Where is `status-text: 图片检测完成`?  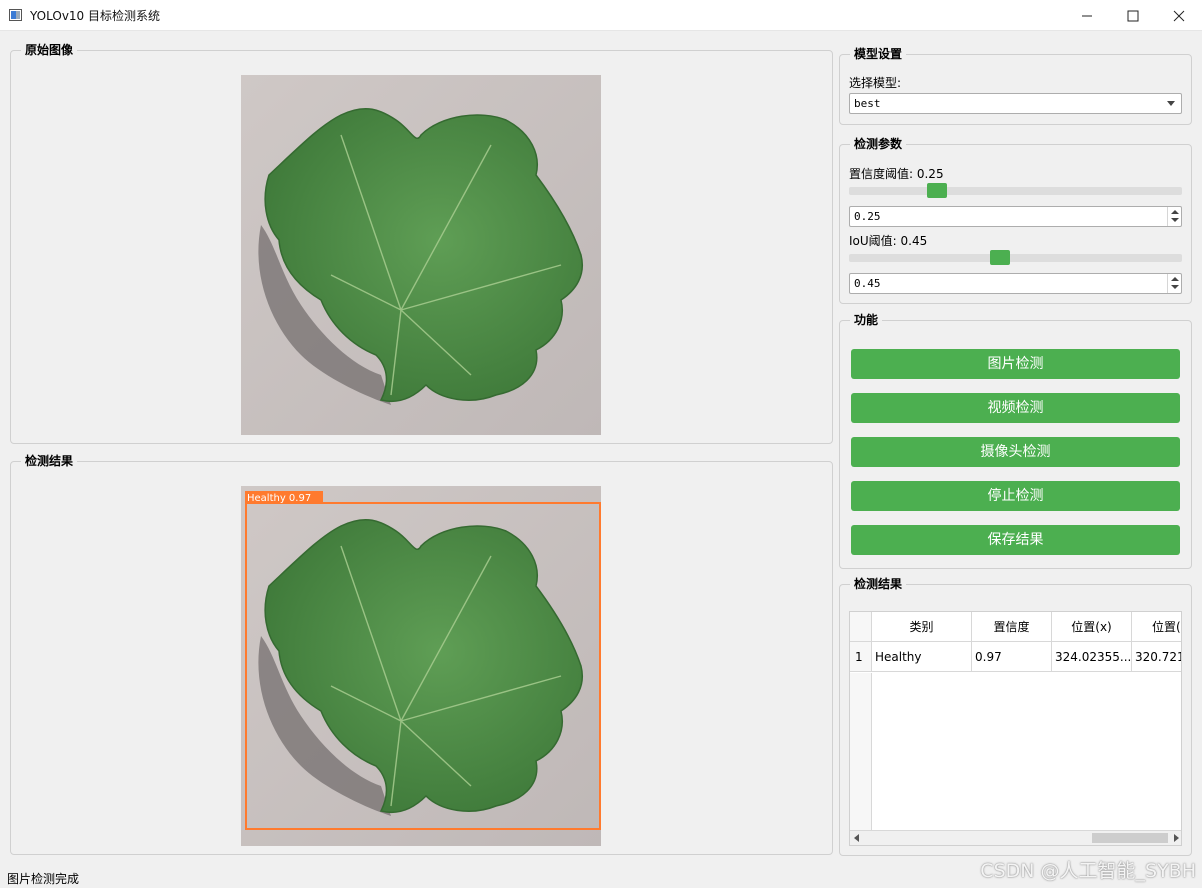 status-text: 图片检测完成 is located at coordinates (43, 879).